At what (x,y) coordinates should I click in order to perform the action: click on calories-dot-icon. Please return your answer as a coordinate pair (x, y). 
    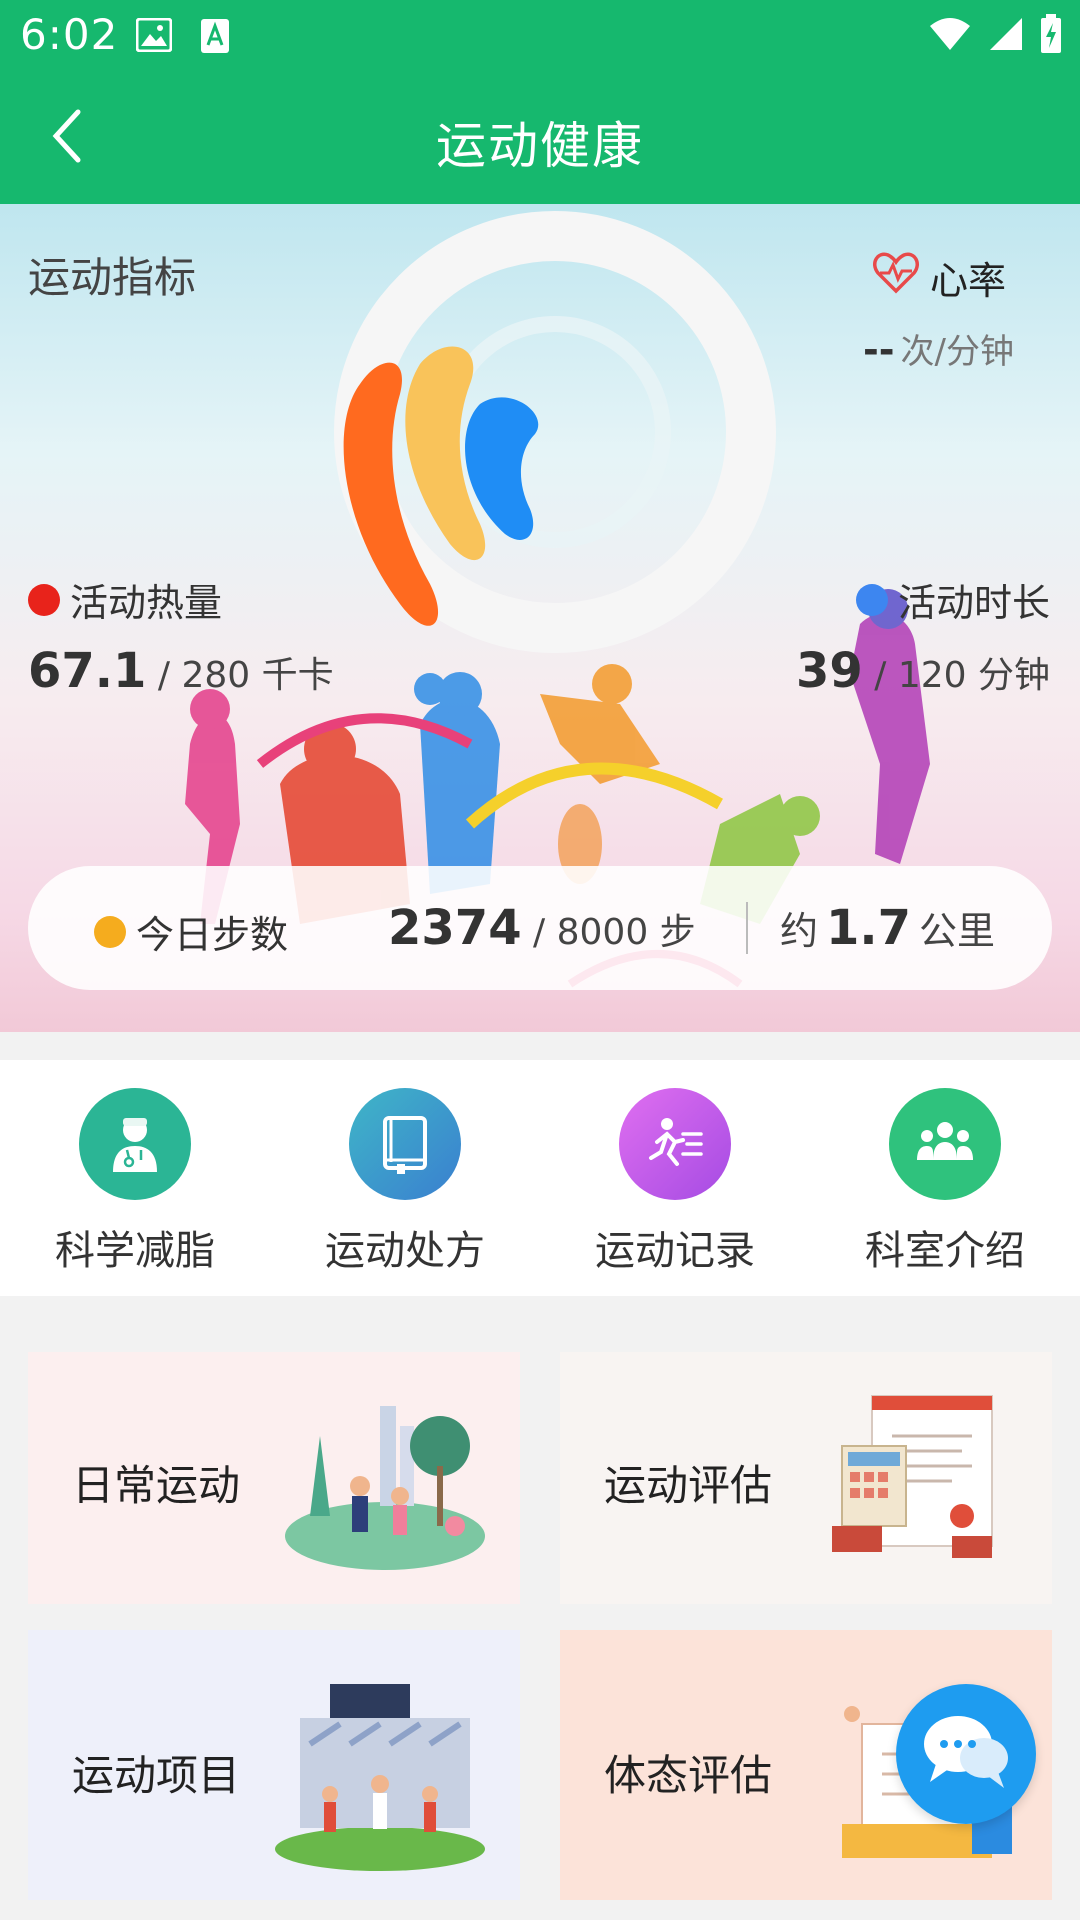
    Looking at the image, I should click on (44, 599).